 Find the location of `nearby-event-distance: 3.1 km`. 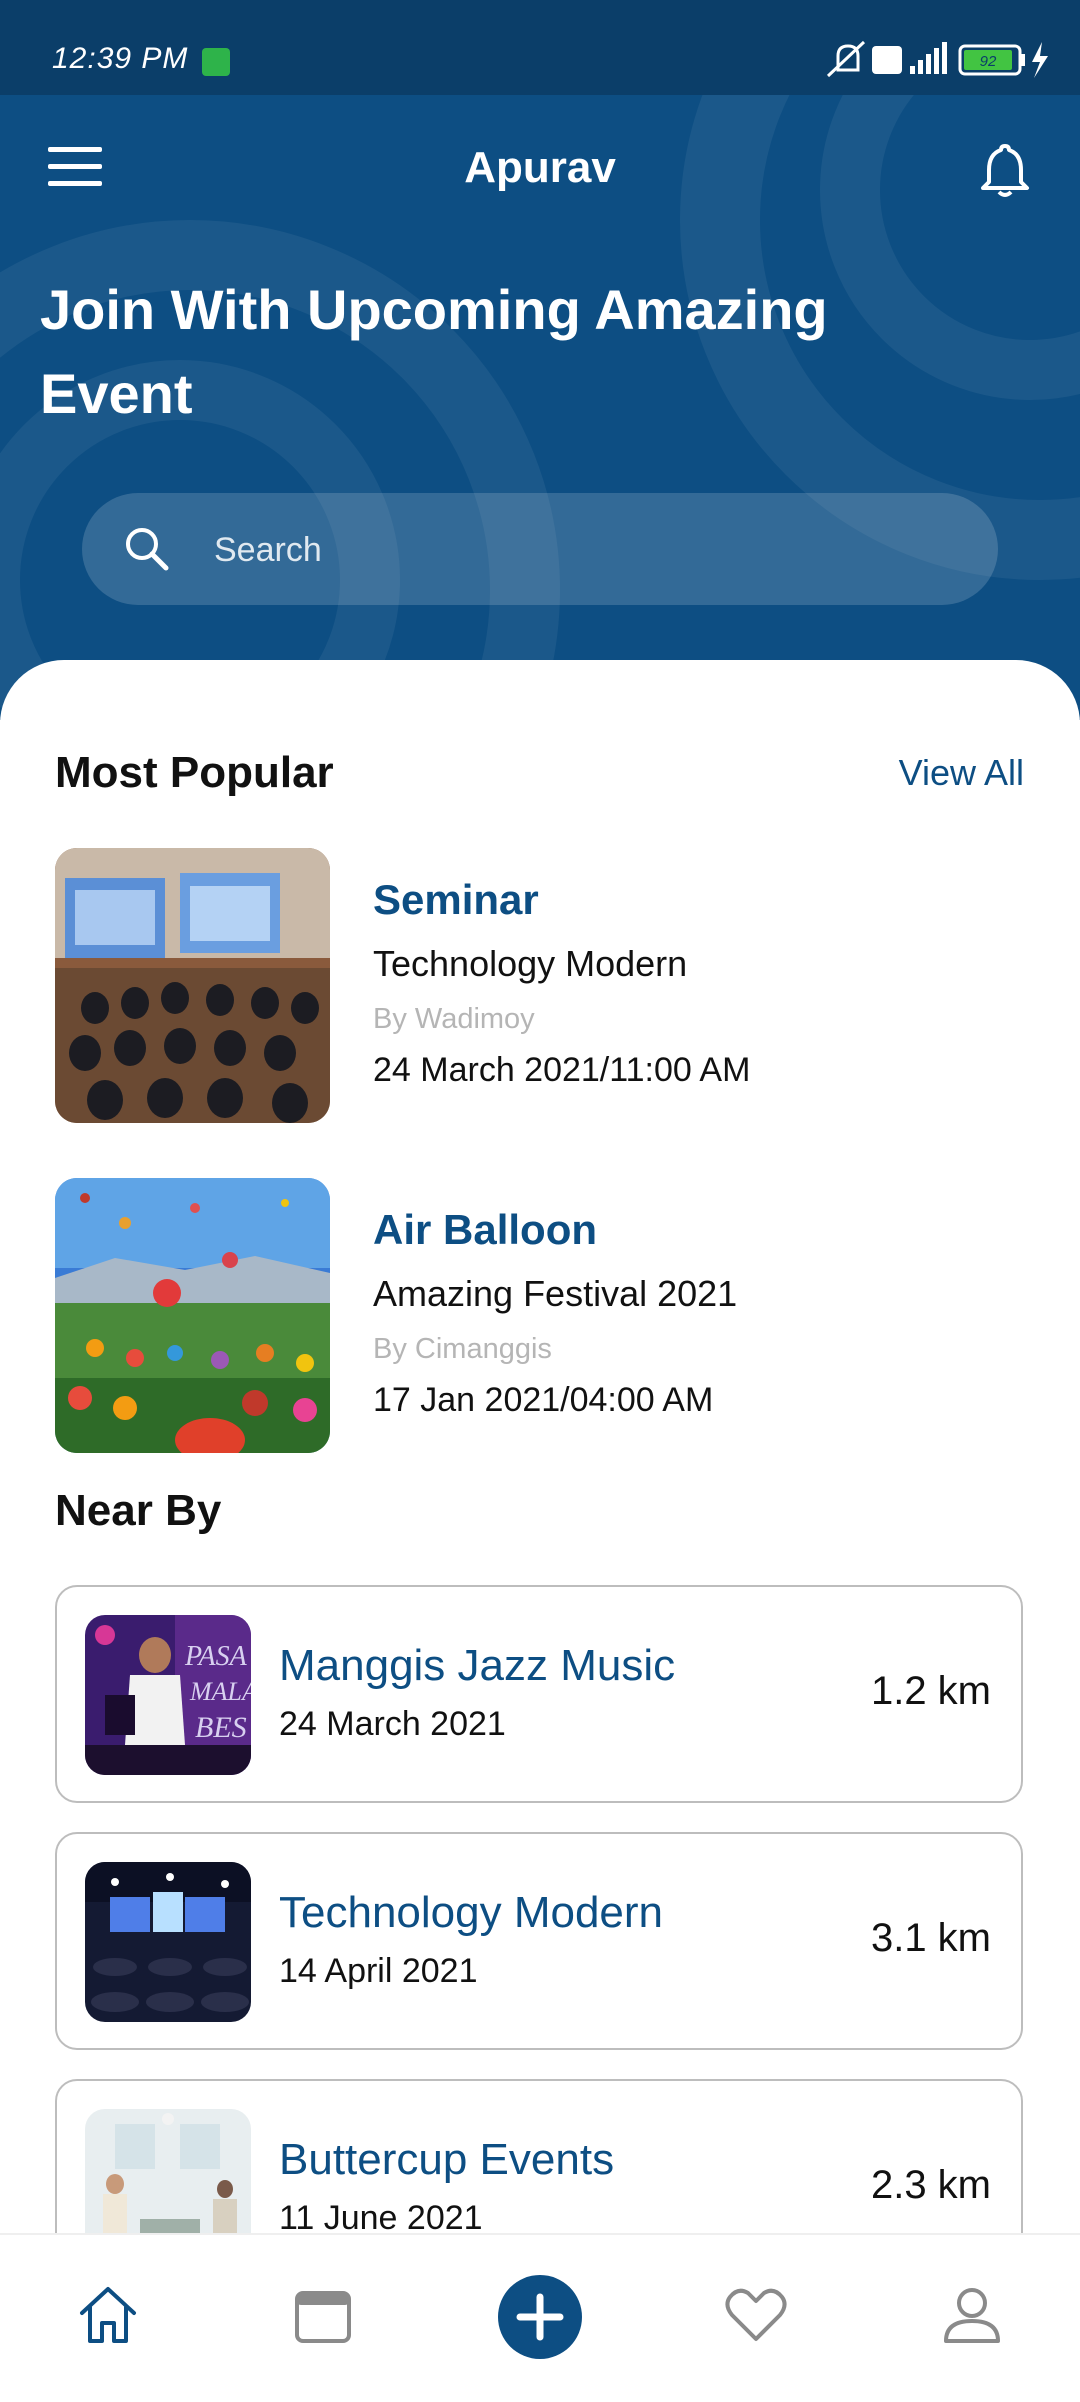

nearby-event-distance: 3.1 km is located at coordinates (930, 1938).